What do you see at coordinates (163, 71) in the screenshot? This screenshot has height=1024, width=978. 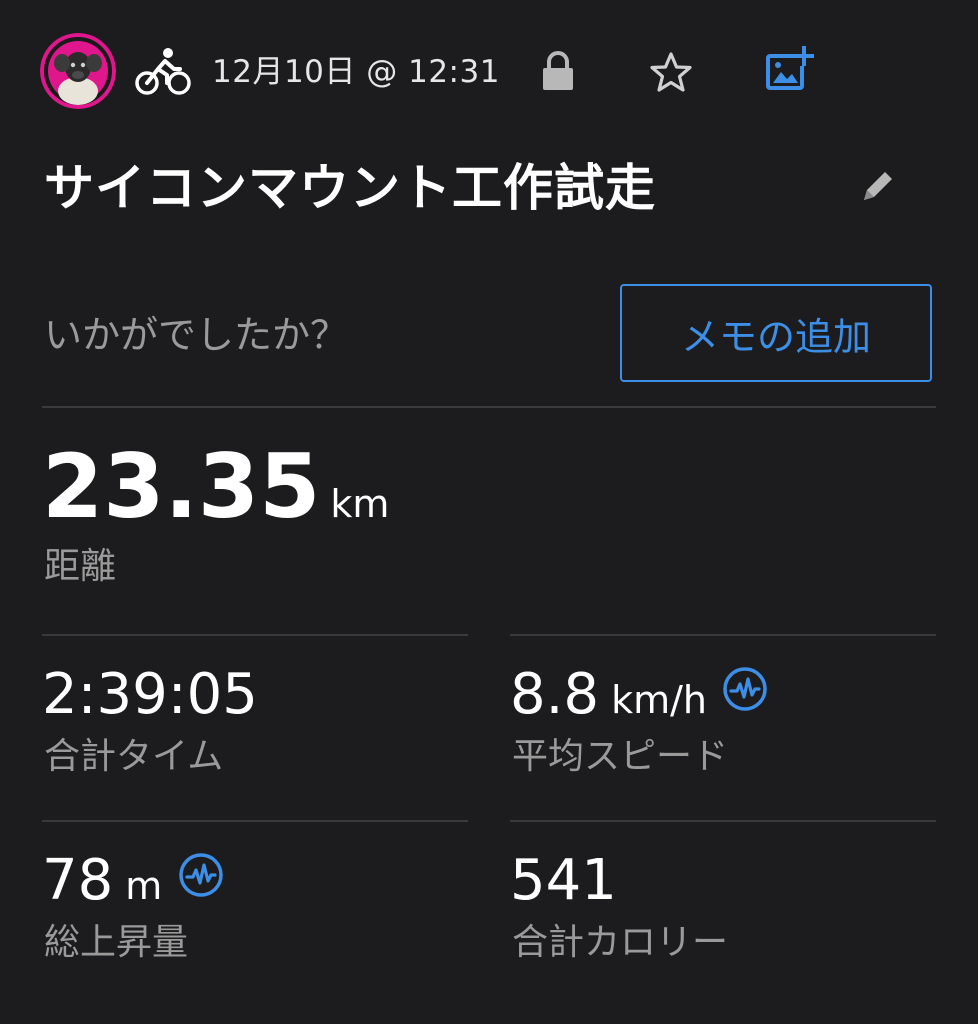 I see `cycling-icon` at bounding box center [163, 71].